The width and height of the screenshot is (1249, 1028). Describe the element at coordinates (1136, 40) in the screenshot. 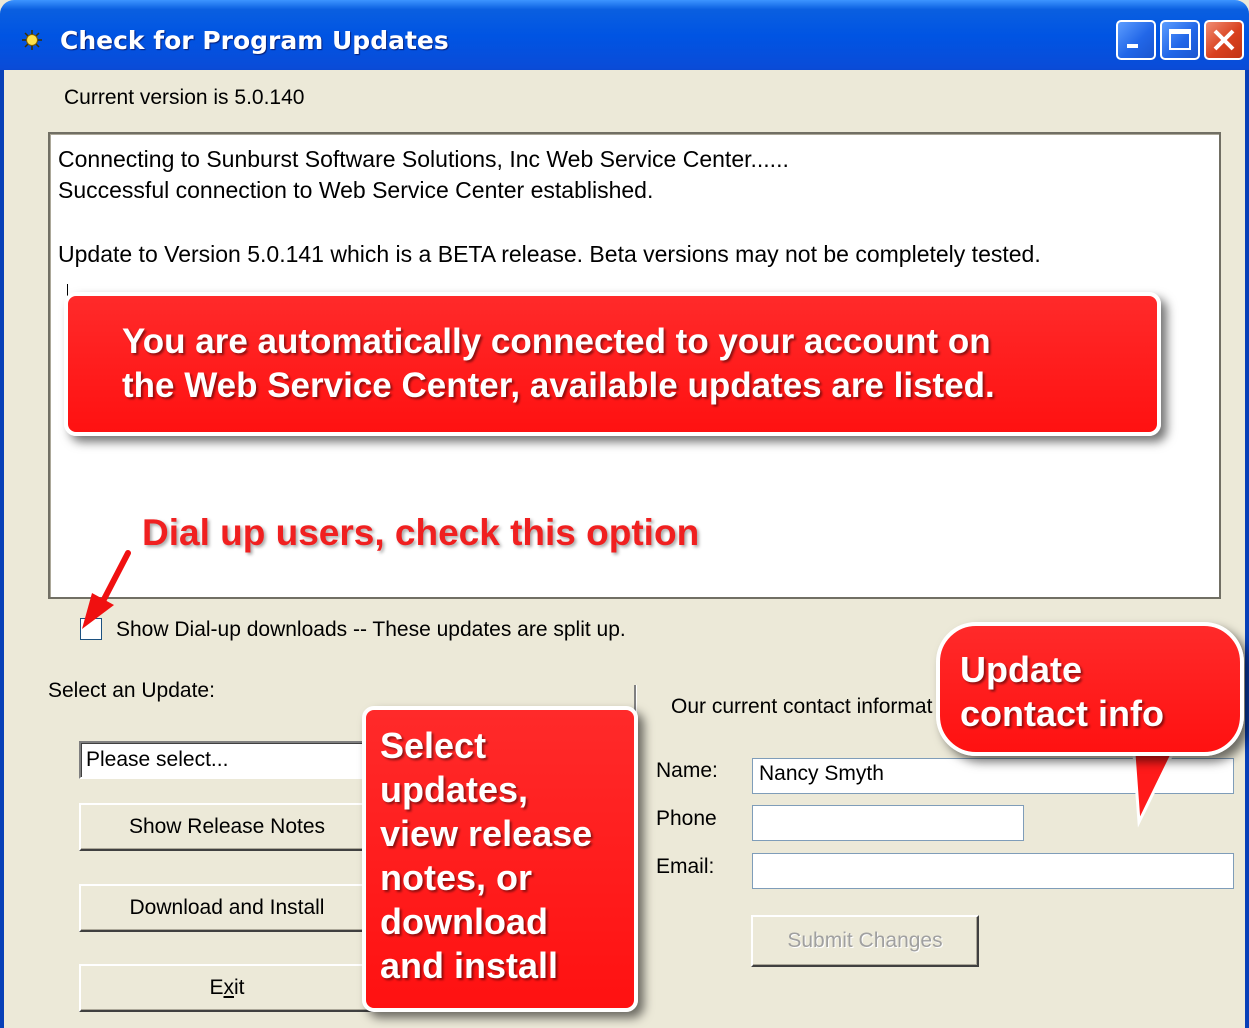

I see `minimize-button` at that location.